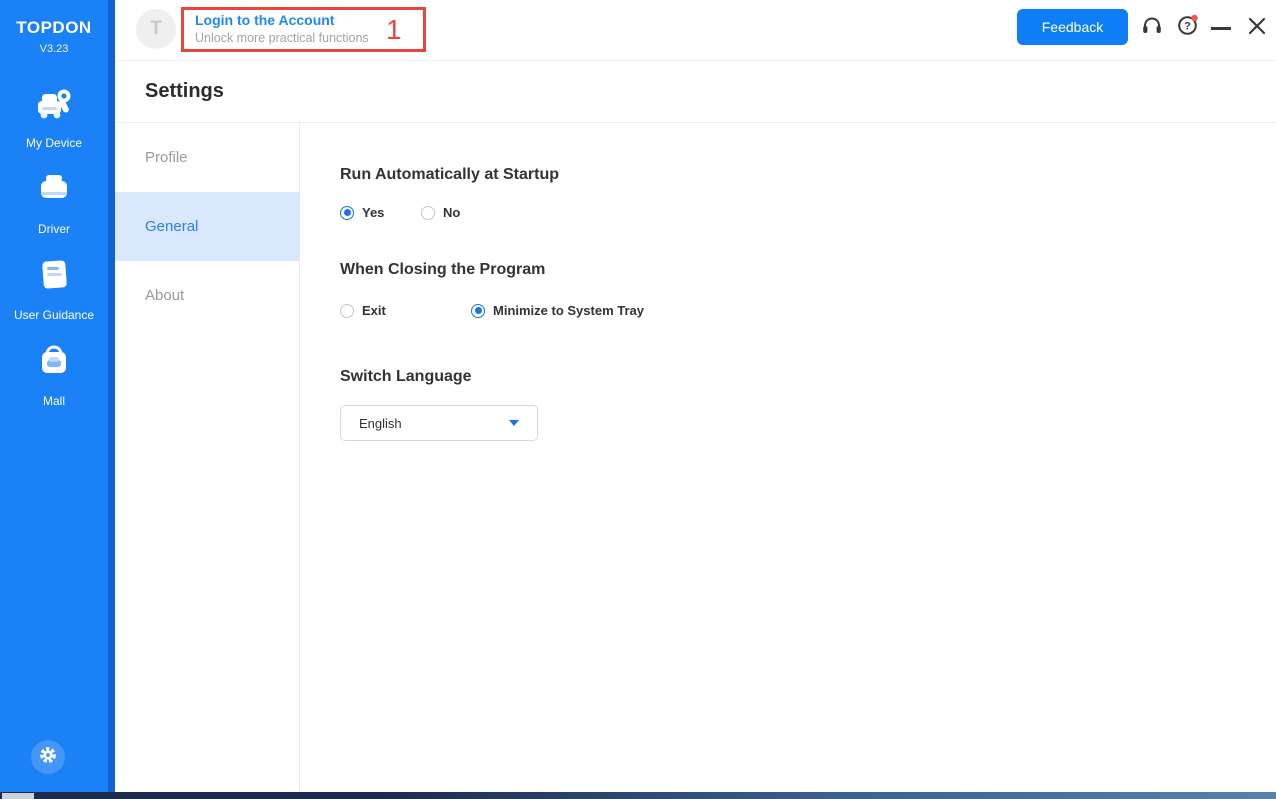 The image size is (1276, 799). Describe the element at coordinates (443, 269) in the screenshot. I see `section-heading-closing: When Closing the Program` at that location.